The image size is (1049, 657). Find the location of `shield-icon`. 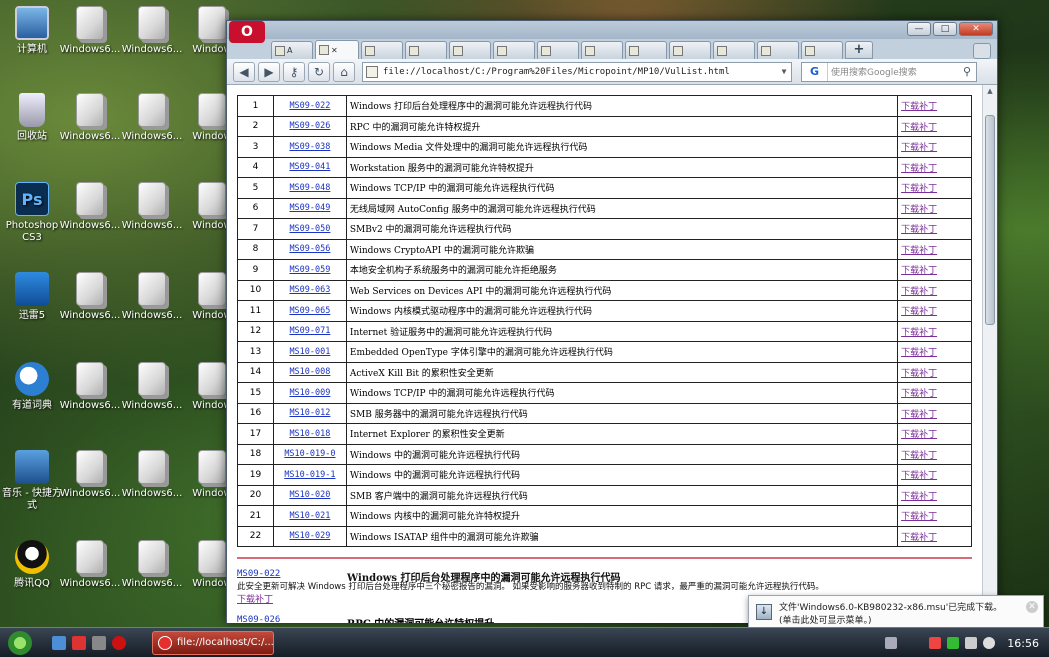

shield-icon is located at coordinates (953, 643).